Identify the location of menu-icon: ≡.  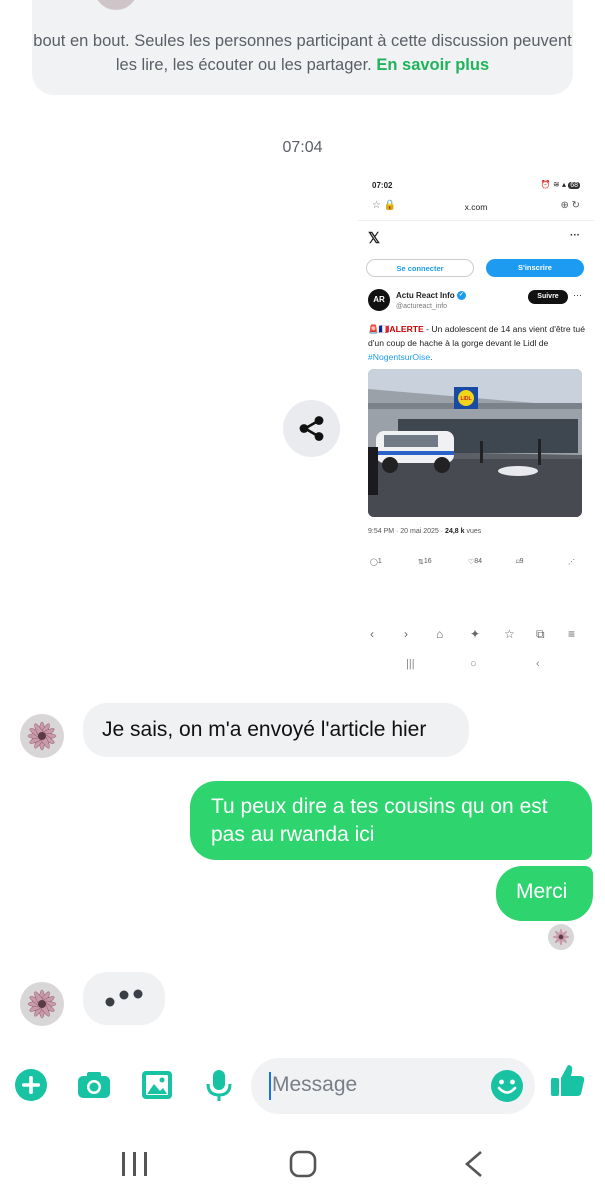
(572, 634).